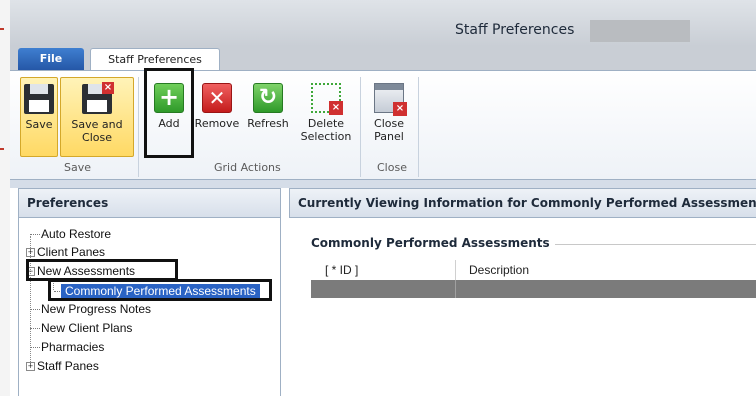 Image resolution: width=756 pixels, height=396 pixels. What do you see at coordinates (326, 136) in the screenshot?
I see `delete-selection-label-2: Selection` at bounding box center [326, 136].